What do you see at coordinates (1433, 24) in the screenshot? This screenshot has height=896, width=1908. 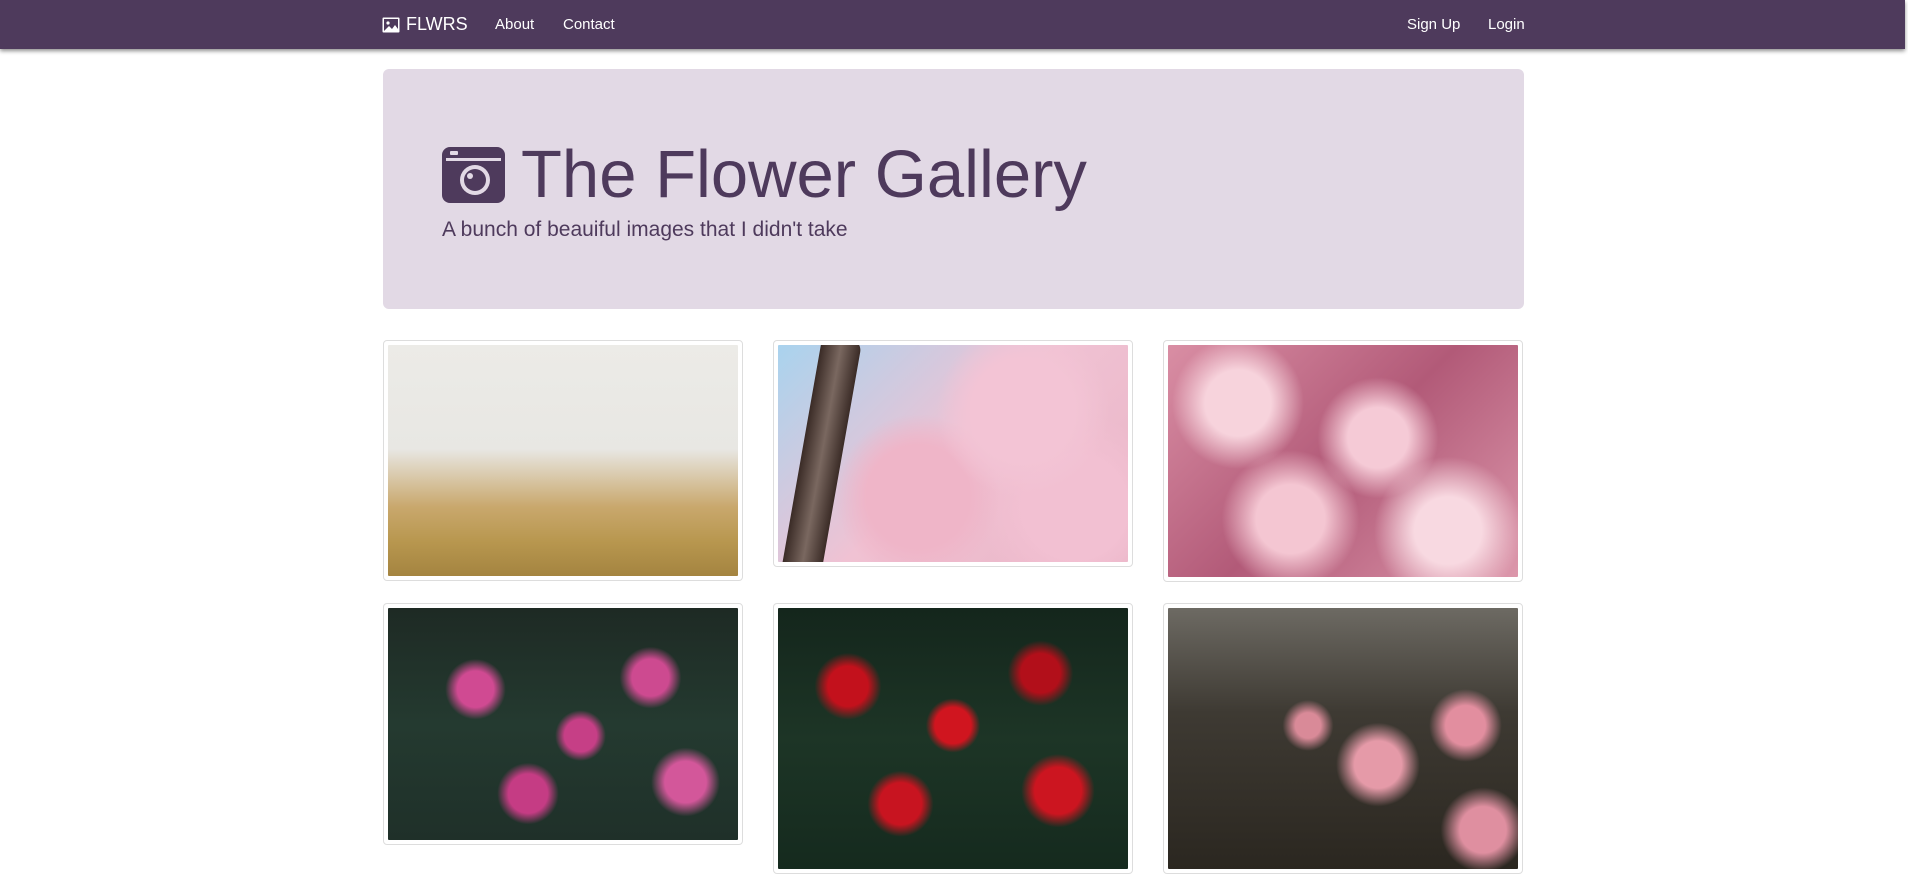 I see `nav-signup-link: Sign Up` at bounding box center [1433, 24].